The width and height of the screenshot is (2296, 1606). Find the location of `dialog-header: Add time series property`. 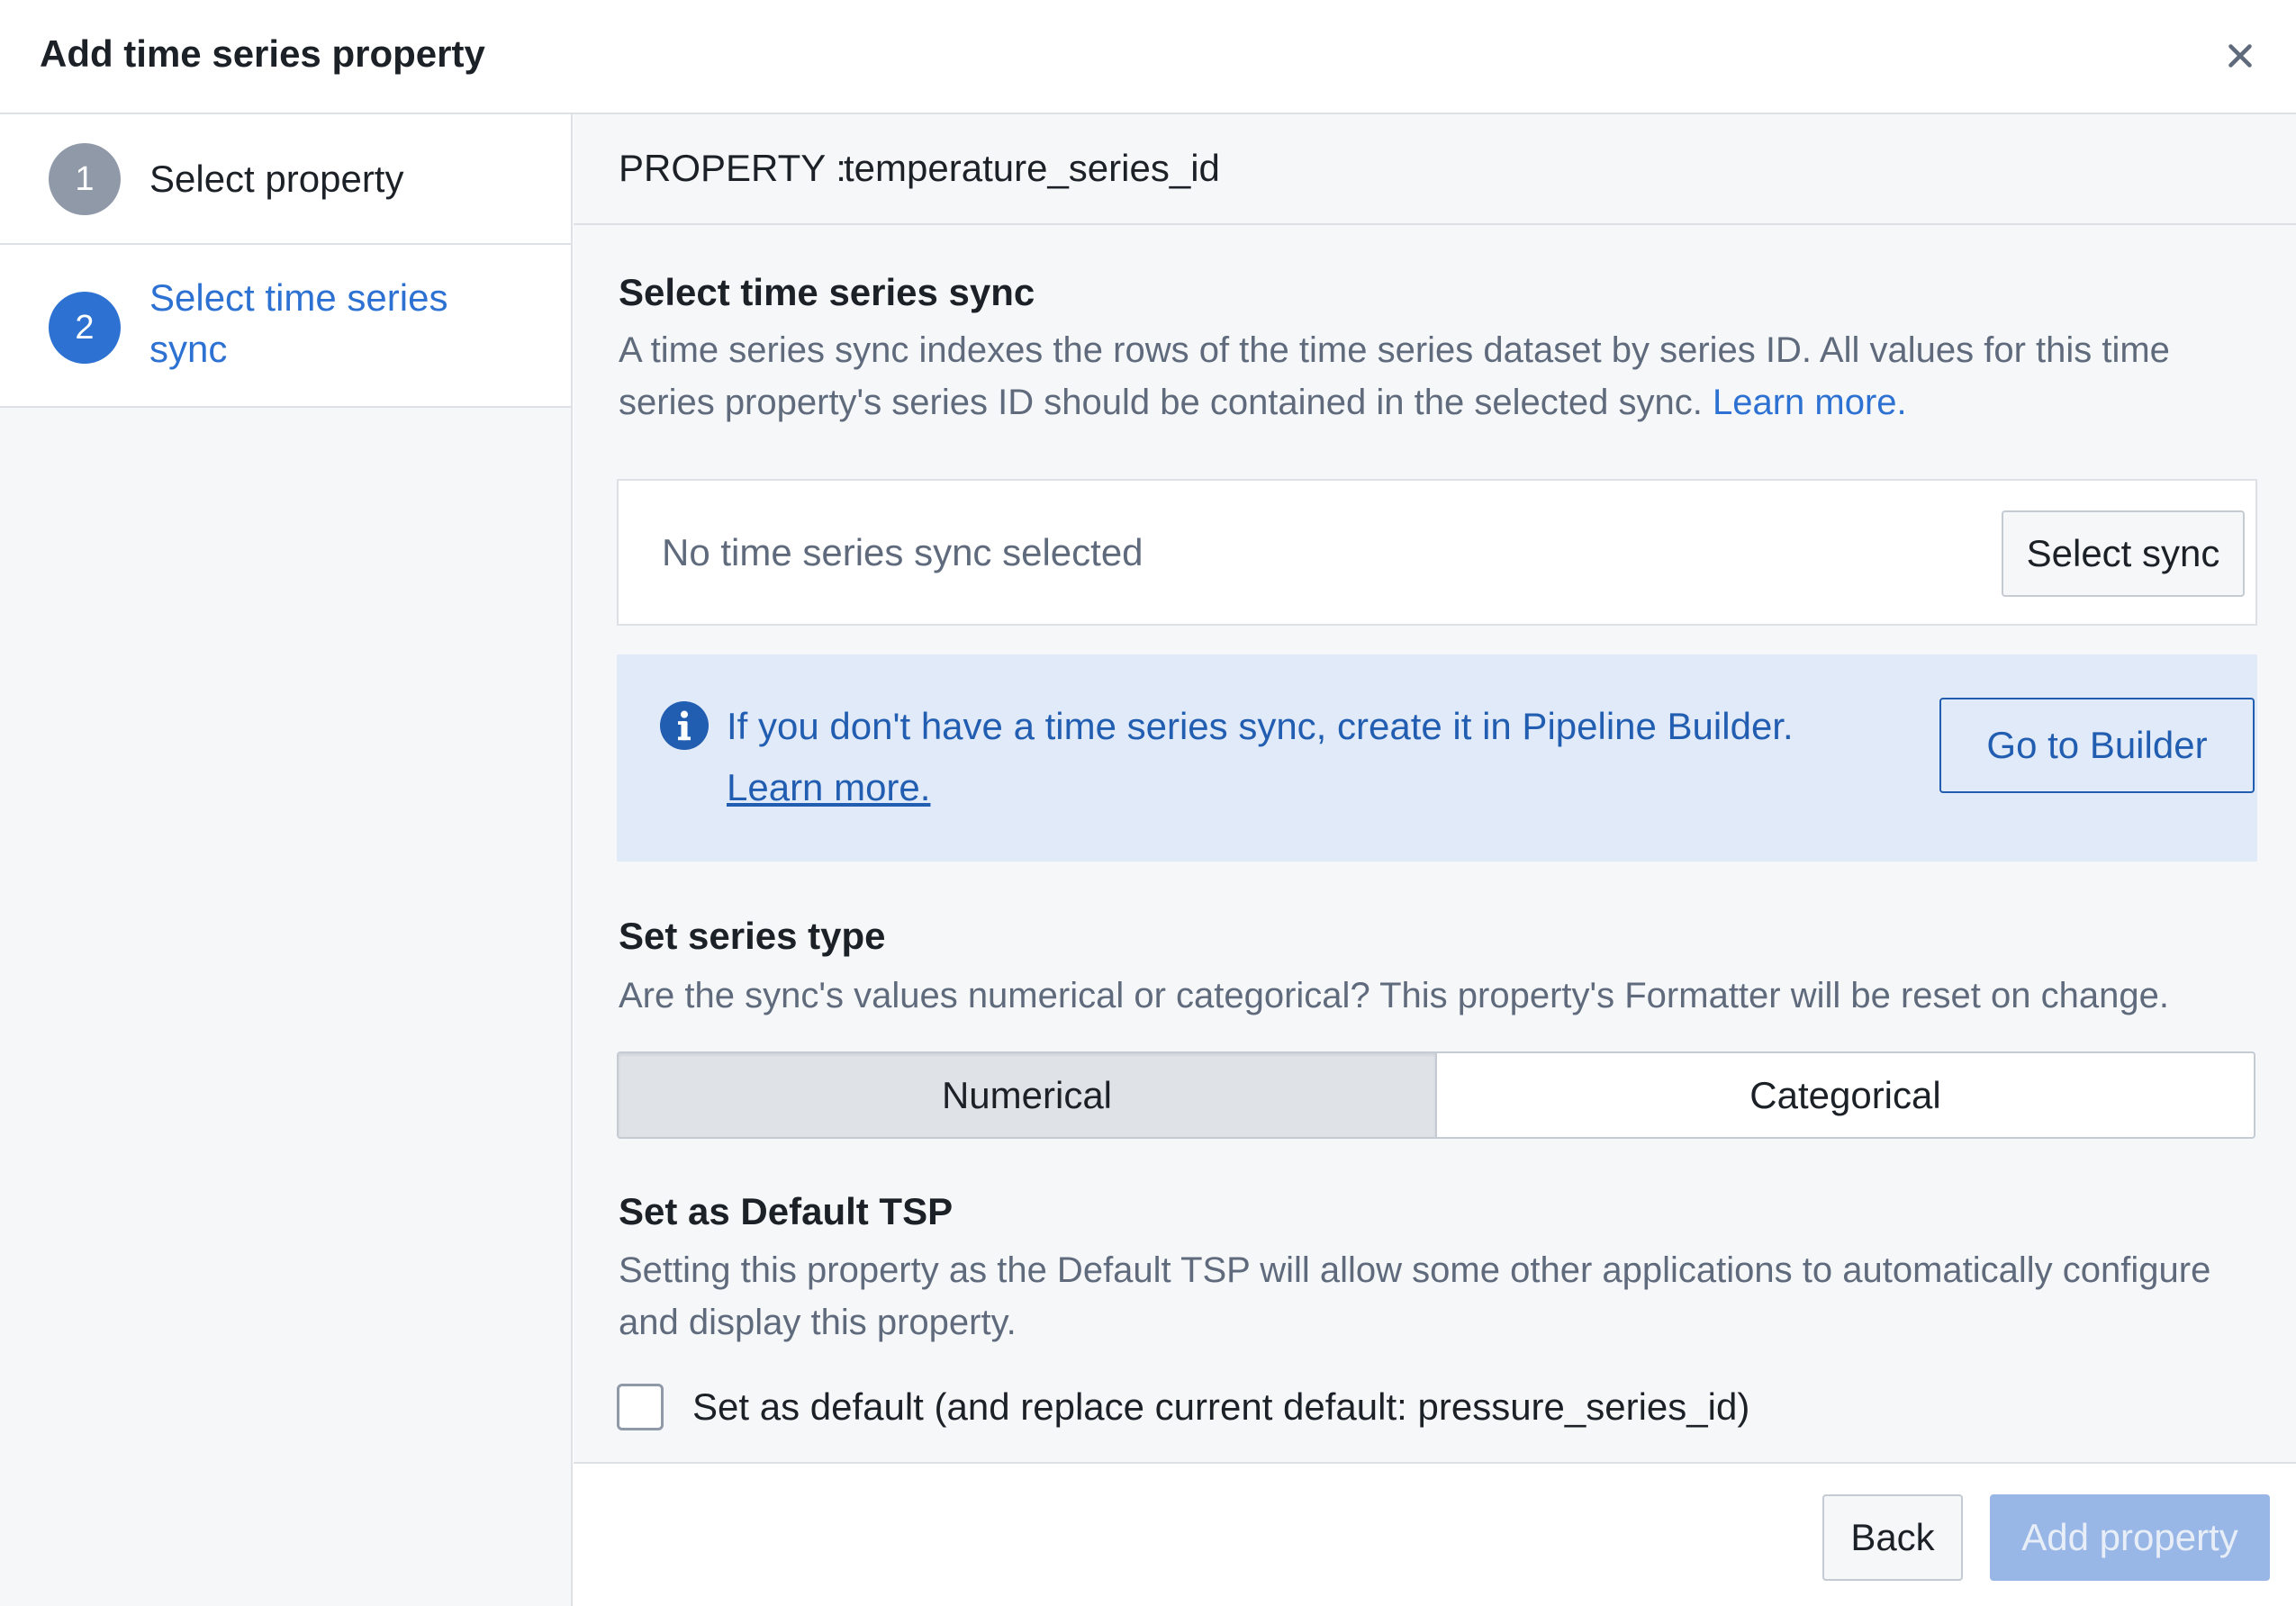

dialog-header: Add time series property is located at coordinates (1148, 57).